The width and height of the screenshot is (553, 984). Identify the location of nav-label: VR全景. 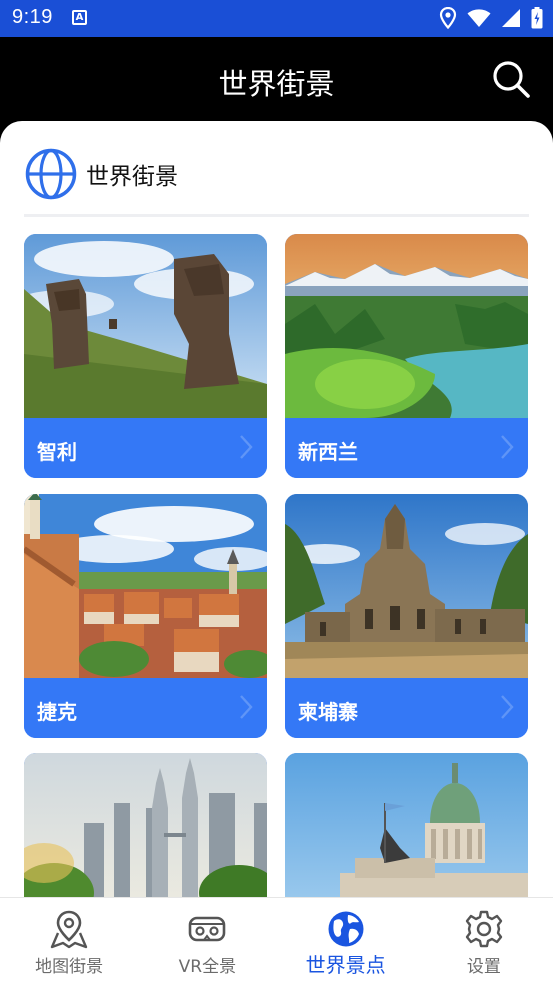
(207, 967).